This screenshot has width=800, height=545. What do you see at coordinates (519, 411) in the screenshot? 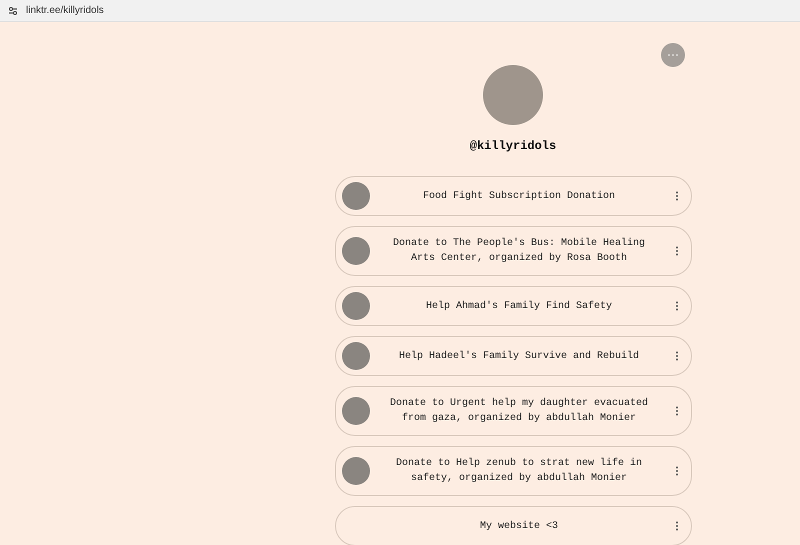
I see `link-title: Donate to Urgent help my daughter evacuated from gaza, organized by abdullah Monier` at bounding box center [519, 411].